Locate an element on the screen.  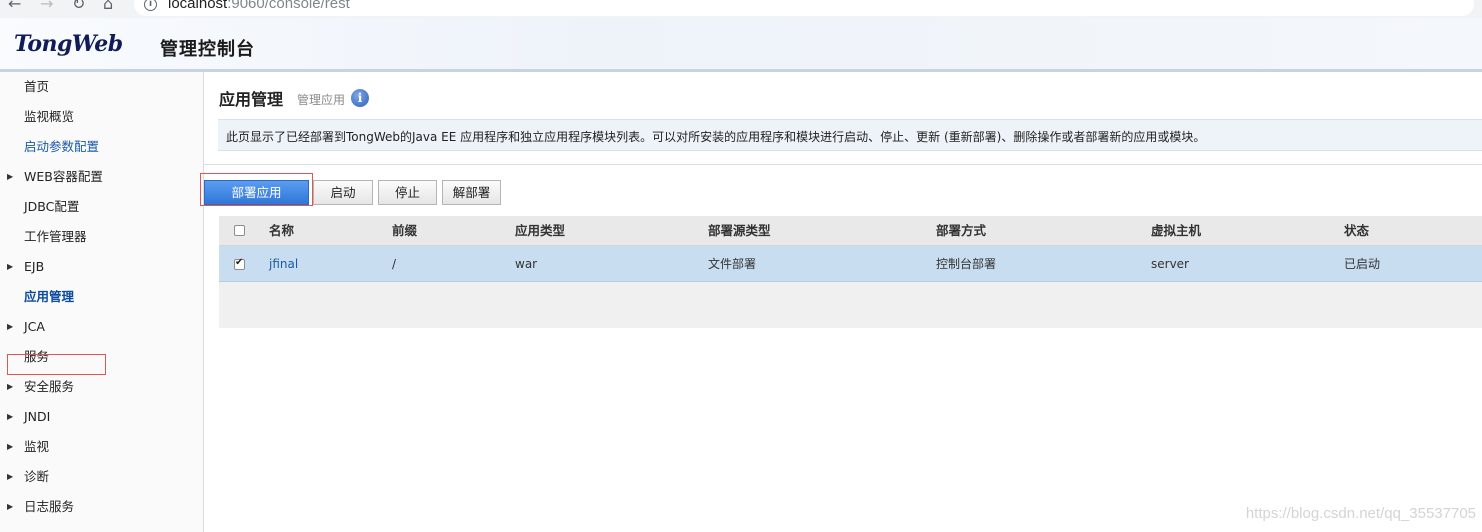
sidebar-item-label: 日志服务 is located at coordinates (49, 506).